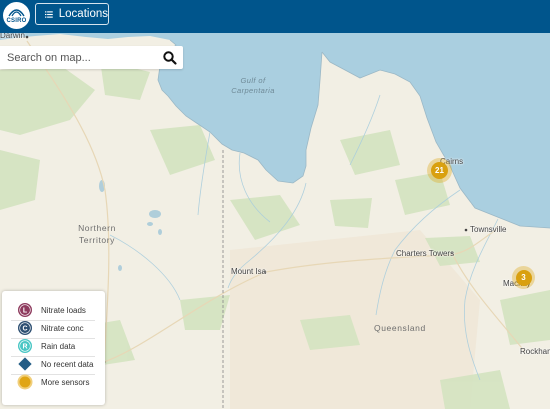 The height and width of the screenshot is (409, 550). What do you see at coordinates (63, 310) in the screenshot?
I see `legend-label: Nitrate loads` at bounding box center [63, 310].